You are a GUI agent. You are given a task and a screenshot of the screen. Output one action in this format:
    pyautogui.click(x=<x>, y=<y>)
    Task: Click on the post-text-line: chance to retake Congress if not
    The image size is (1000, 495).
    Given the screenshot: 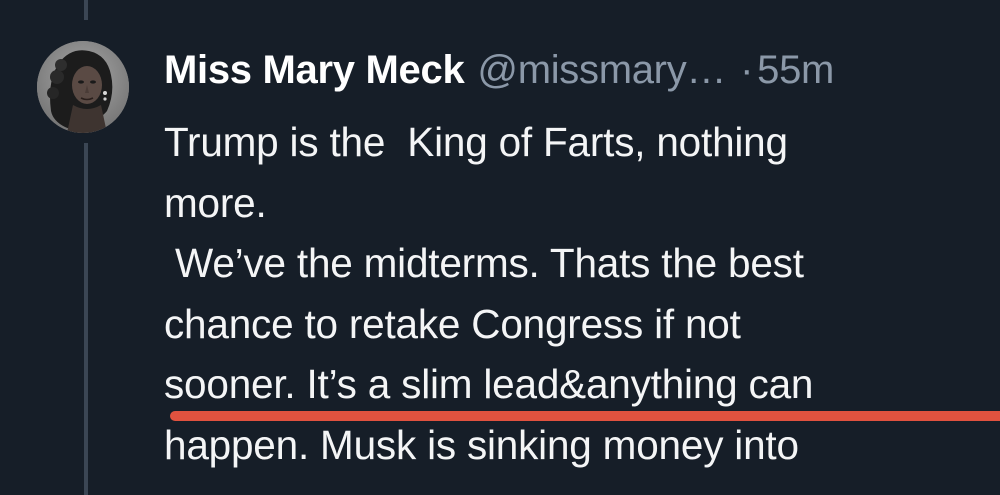 What is the action you would take?
    pyautogui.click(x=452, y=323)
    